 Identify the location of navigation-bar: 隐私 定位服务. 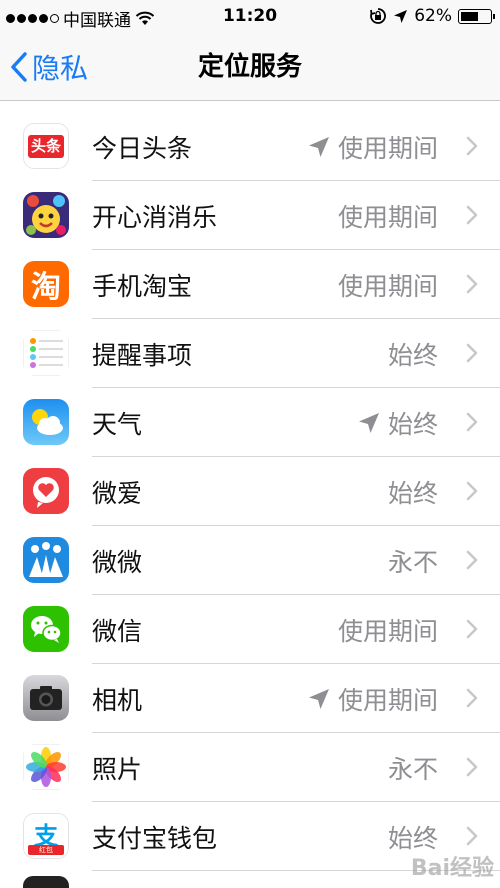
(250, 67).